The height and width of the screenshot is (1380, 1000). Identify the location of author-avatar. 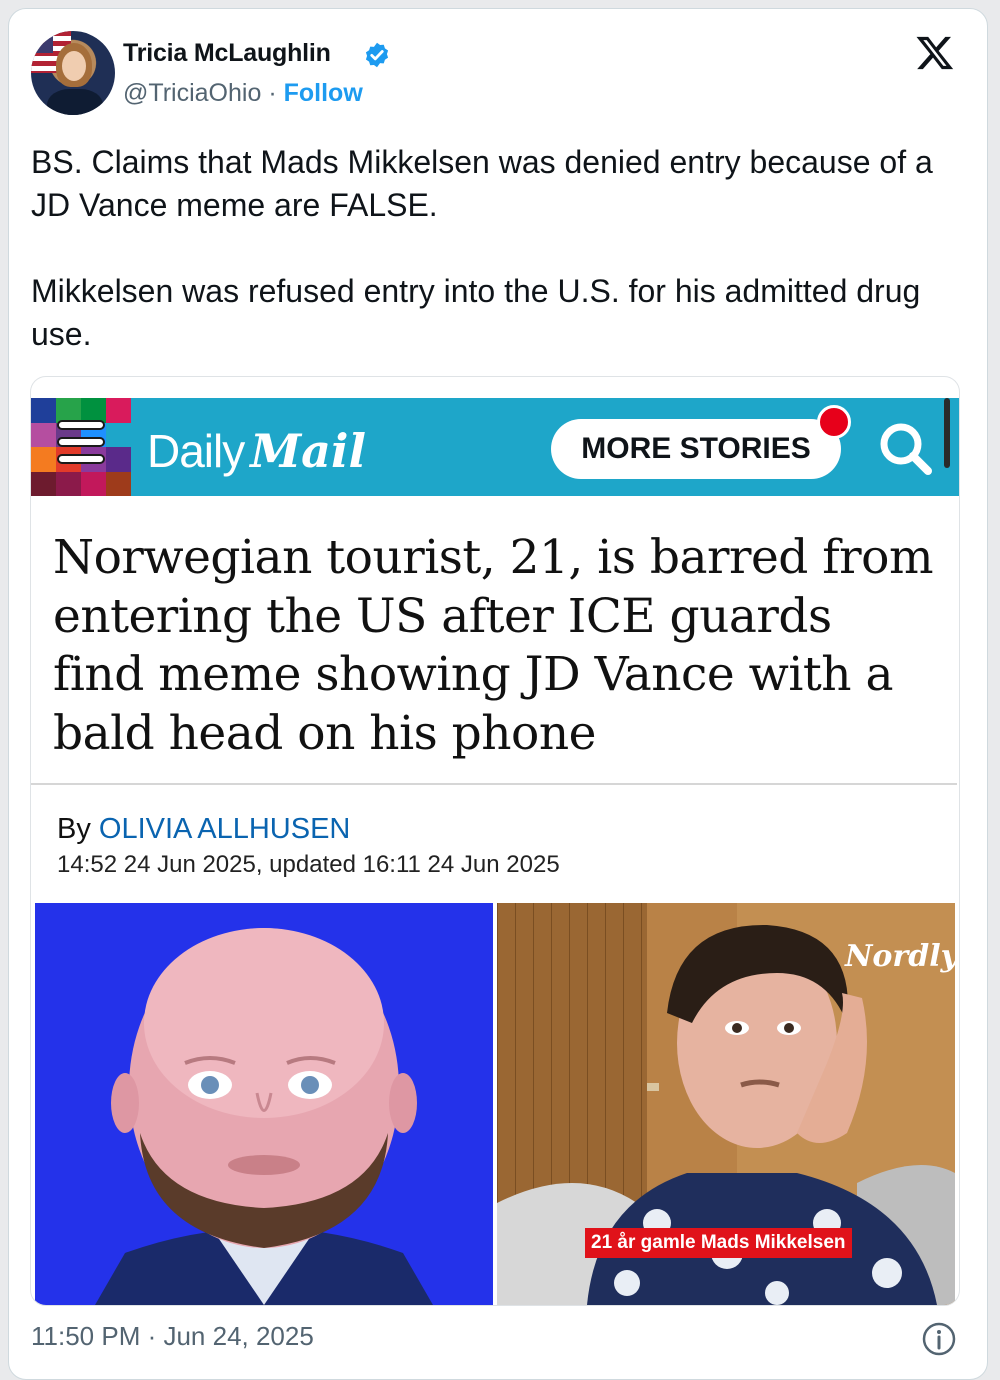
(73, 73).